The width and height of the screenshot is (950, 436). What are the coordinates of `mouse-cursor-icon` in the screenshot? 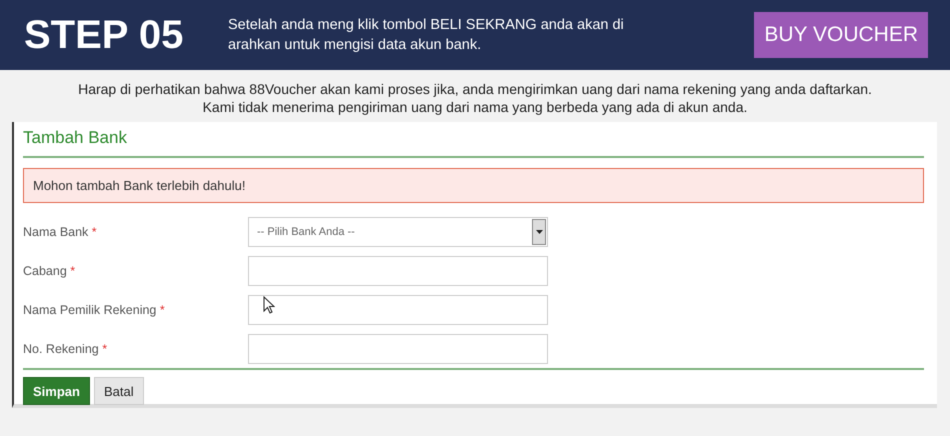 It's located at (269, 305).